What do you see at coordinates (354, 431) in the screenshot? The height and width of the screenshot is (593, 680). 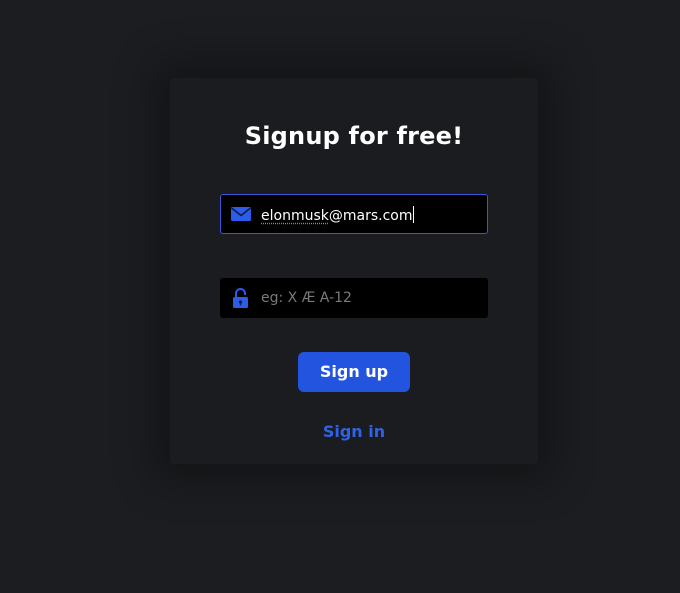 I see `signin-link: Sign in` at bounding box center [354, 431].